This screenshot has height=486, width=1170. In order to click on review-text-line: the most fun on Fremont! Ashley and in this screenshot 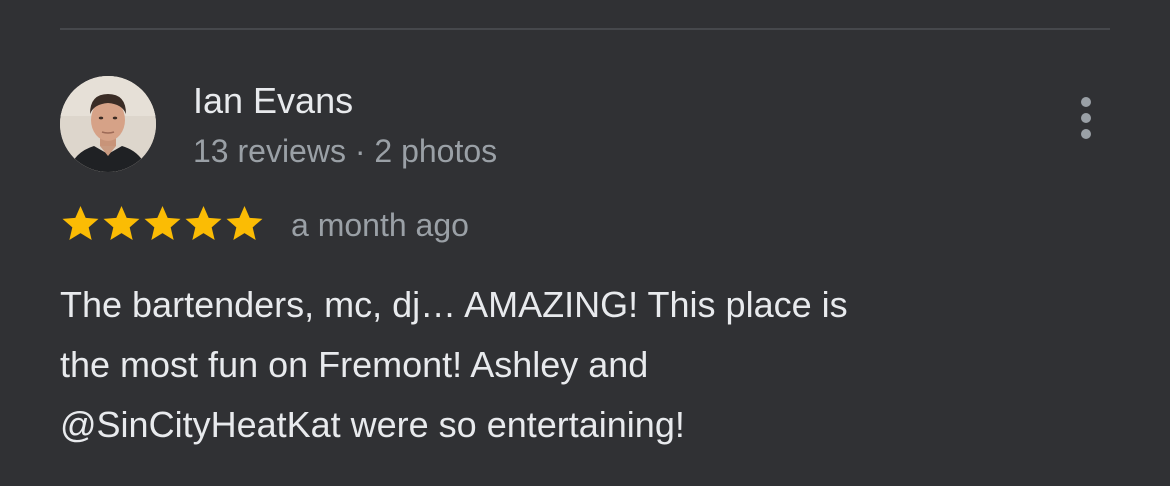, I will do `click(354, 364)`.